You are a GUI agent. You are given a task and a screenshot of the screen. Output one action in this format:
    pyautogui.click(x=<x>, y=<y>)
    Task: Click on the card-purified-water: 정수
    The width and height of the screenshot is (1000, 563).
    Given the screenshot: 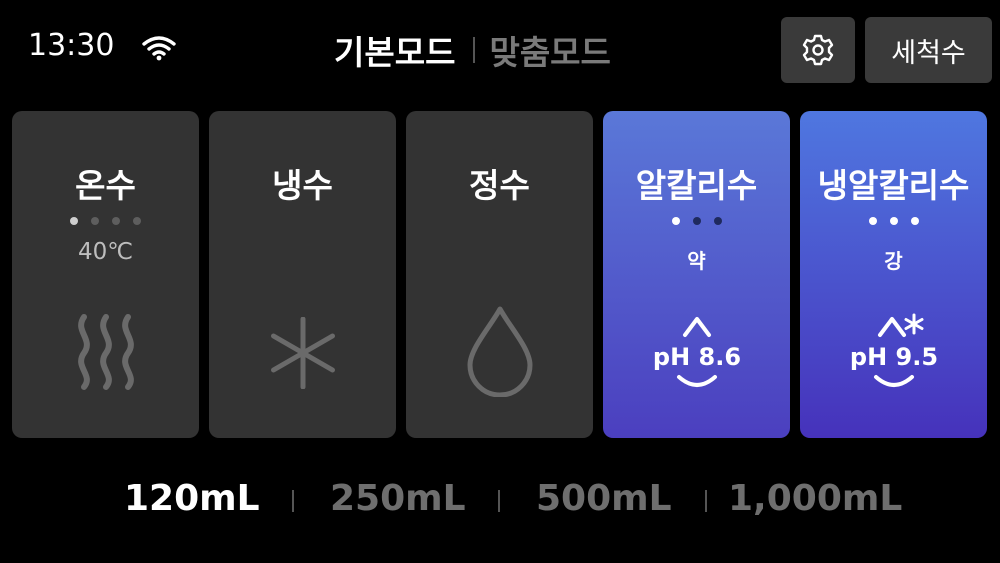 What is the action you would take?
    pyautogui.click(x=499, y=274)
    